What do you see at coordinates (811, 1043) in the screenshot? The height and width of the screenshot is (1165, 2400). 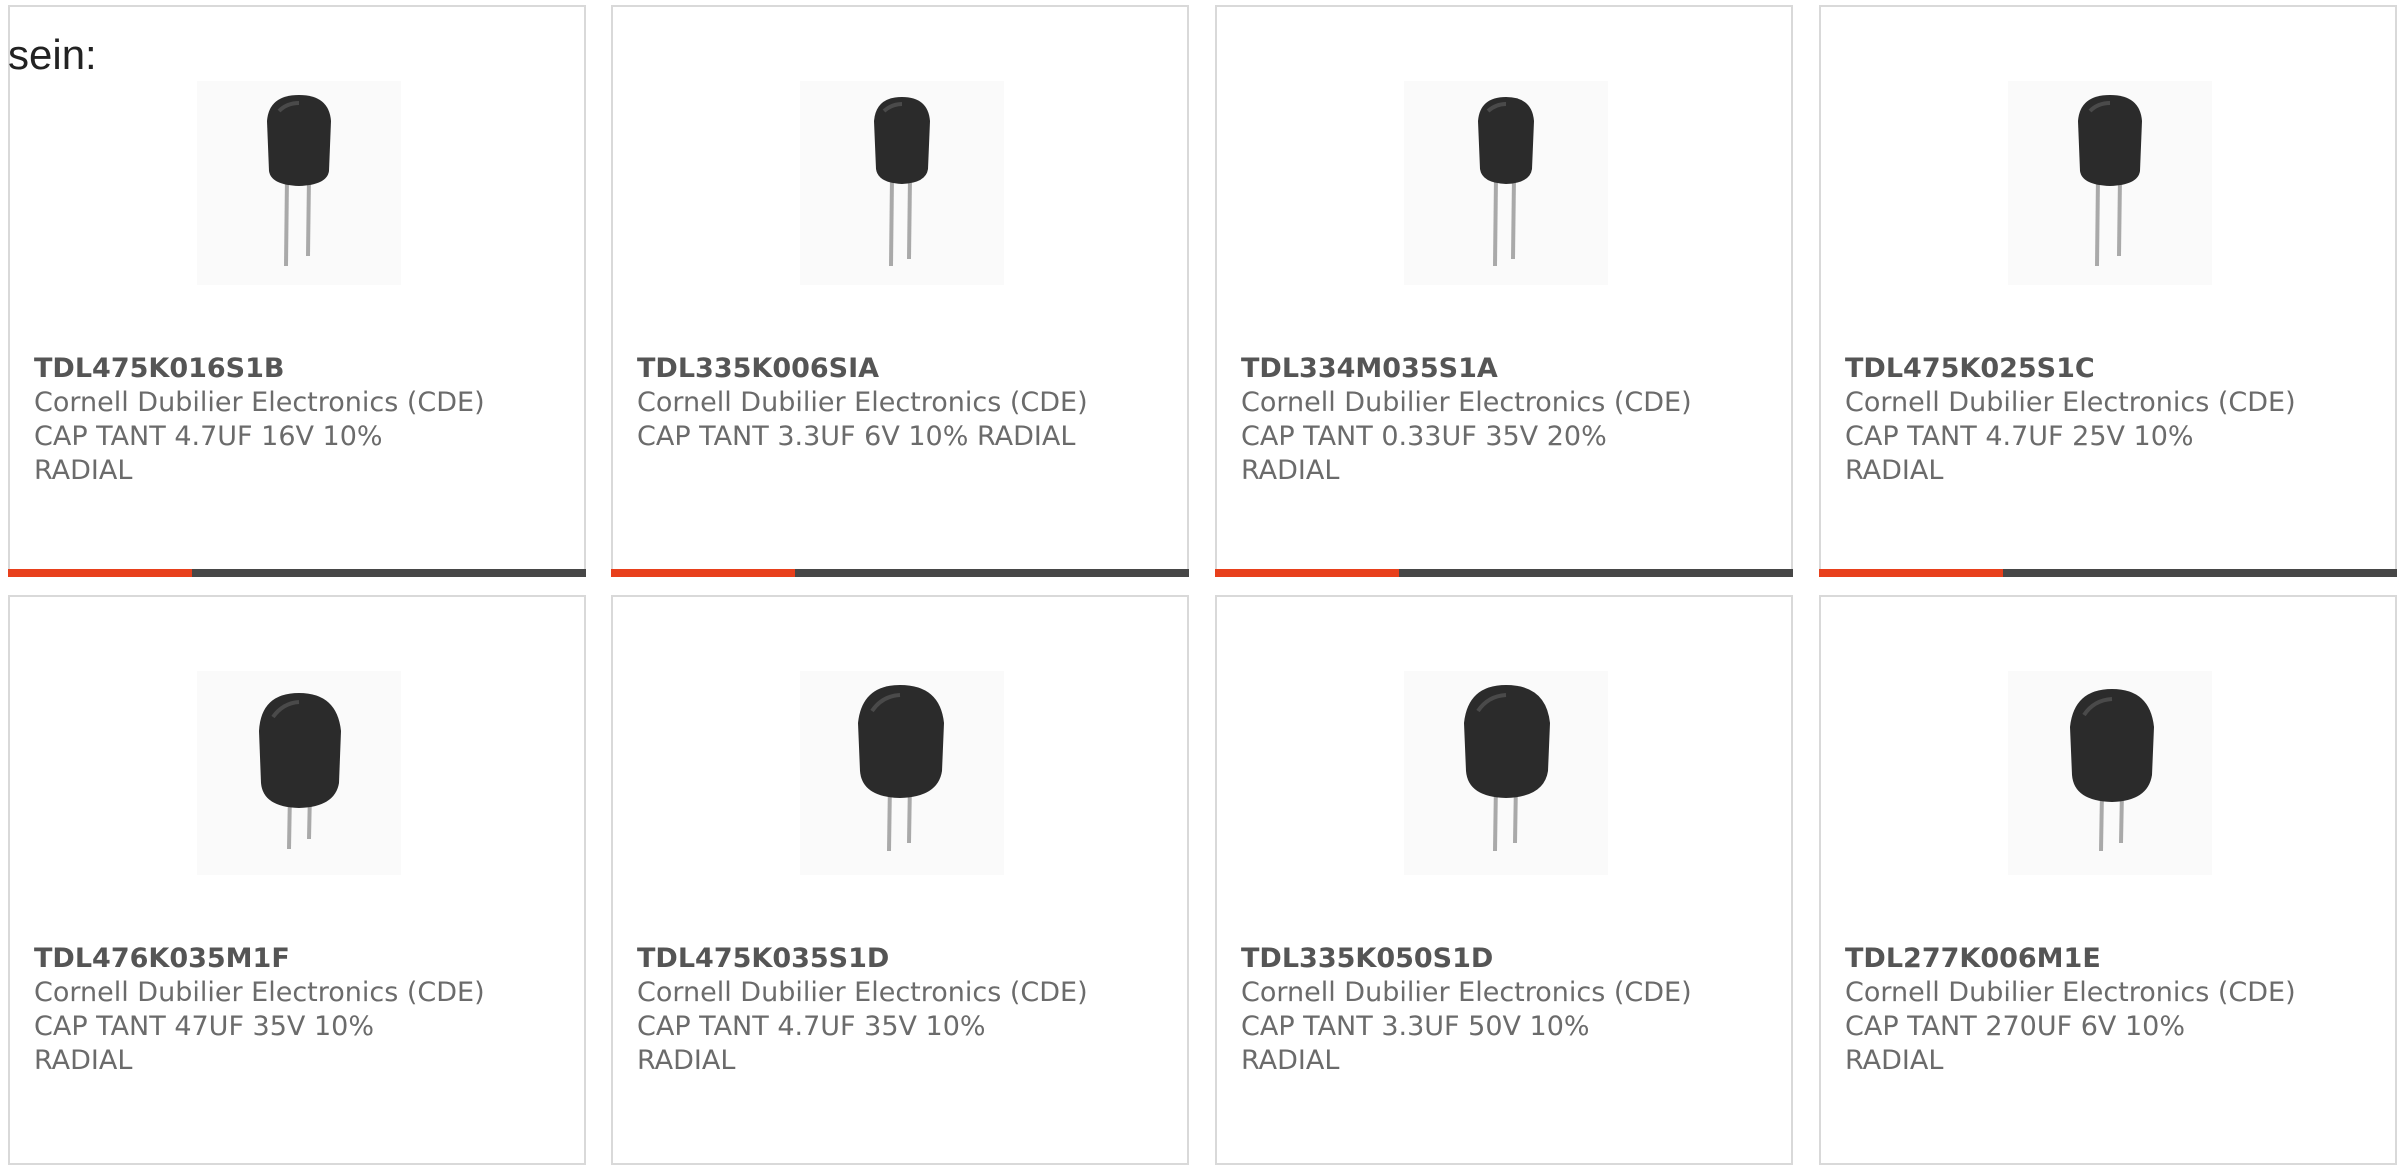 I see `product-description: CAP TANT 4.7UF 35V 10% RADIAL` at bounding box center [811, 1043].